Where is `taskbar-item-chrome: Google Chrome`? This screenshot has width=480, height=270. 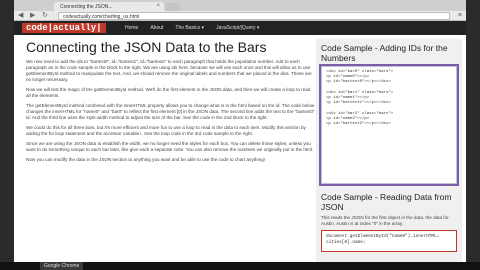
taskbar-item-chrome: Google Chrome is located at coordinates (62, 266).